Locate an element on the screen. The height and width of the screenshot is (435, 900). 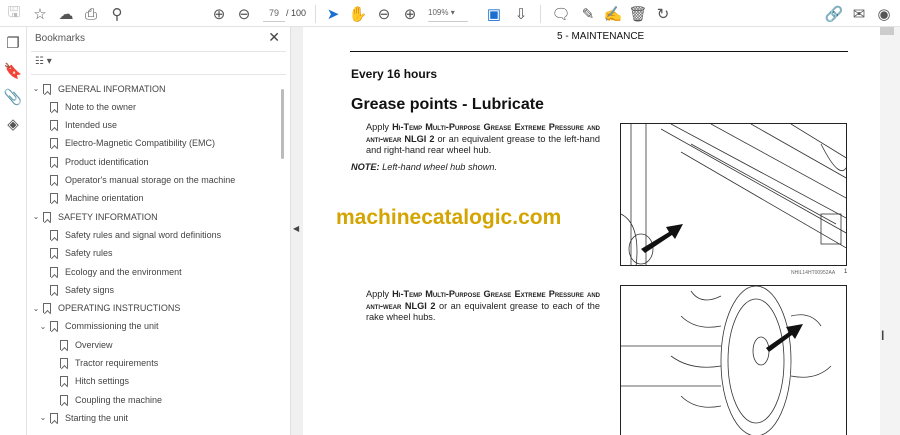
pointer-arrow is located at coordinates (784, 338).